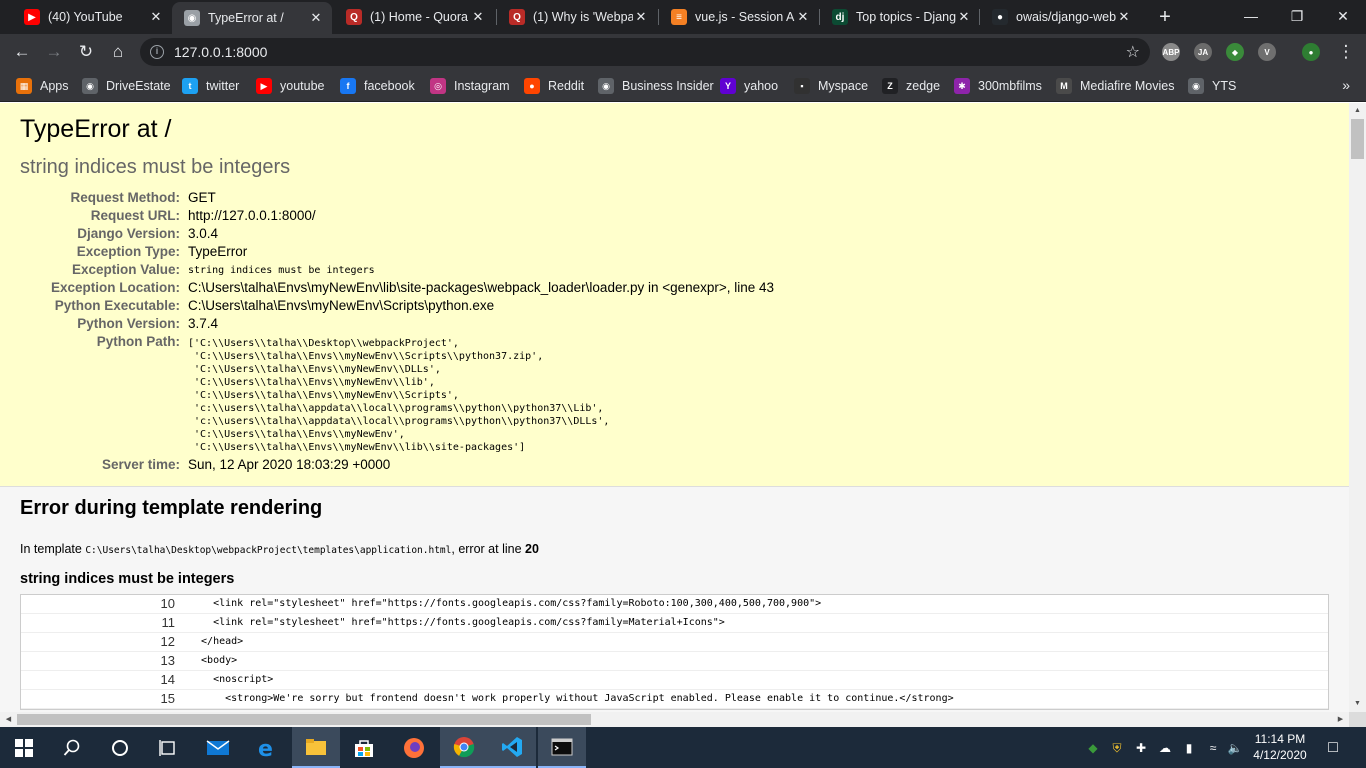 The width and height of the screenshot is (1366, 768). I want to click on vpn-tray-icon: ◆, so click(1093, 748).